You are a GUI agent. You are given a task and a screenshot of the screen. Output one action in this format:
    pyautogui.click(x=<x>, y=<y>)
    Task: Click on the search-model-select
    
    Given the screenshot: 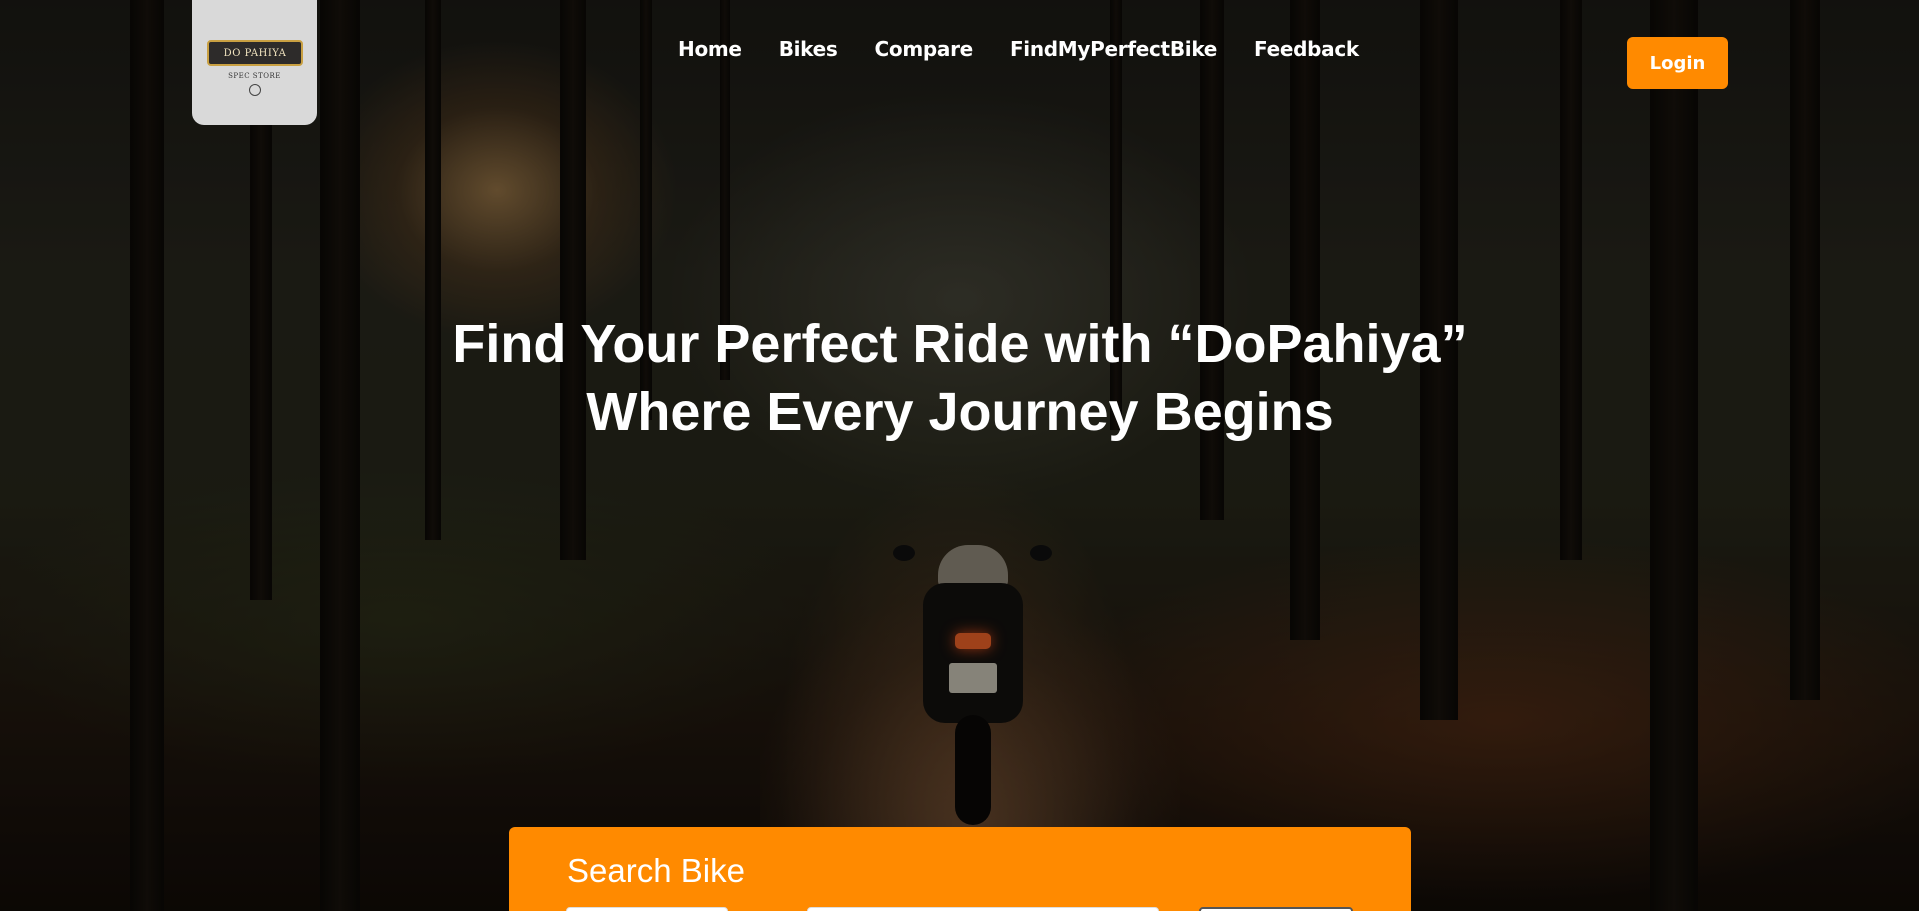 What is the action you would take?
    pyautogui.click(x=983, y=909)
    